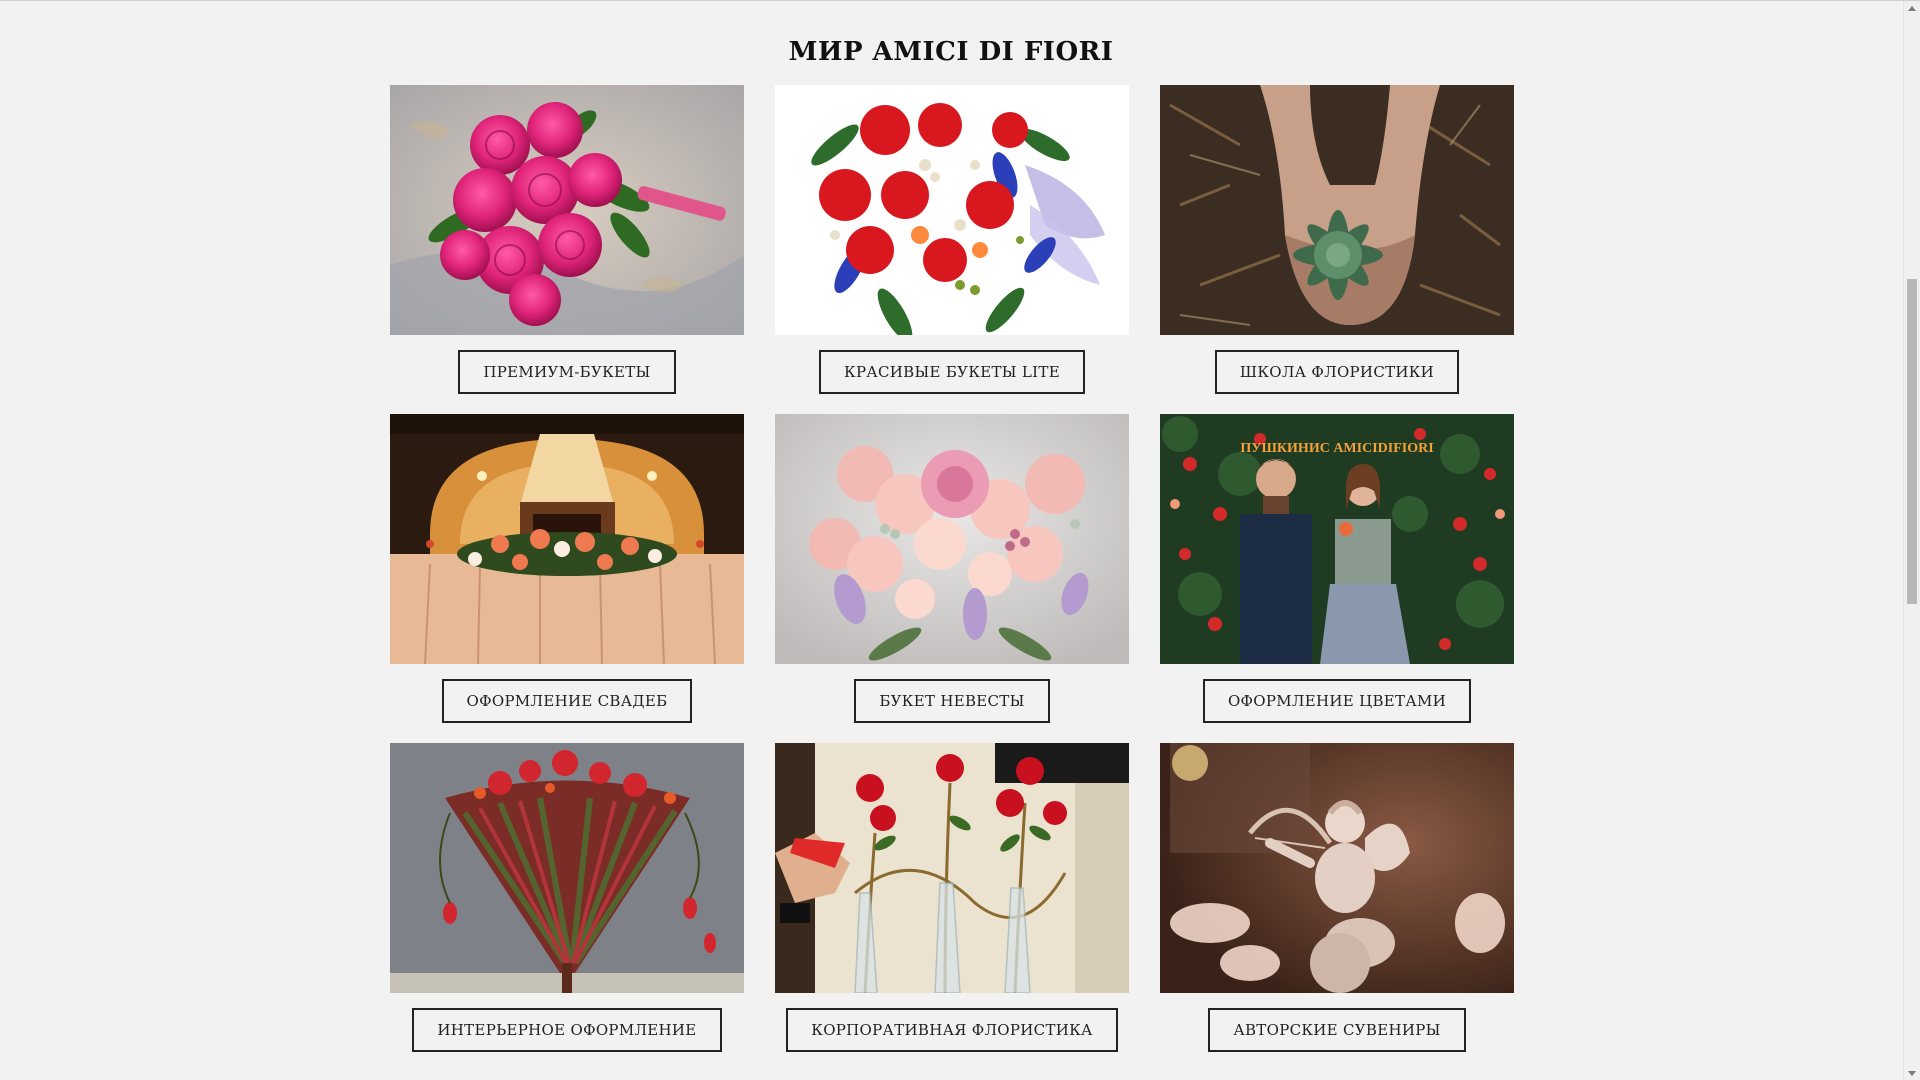  I want to click on bridal-bouquet-button: БУКЕТ НЕВЕСТЫ, so click(952, 701).